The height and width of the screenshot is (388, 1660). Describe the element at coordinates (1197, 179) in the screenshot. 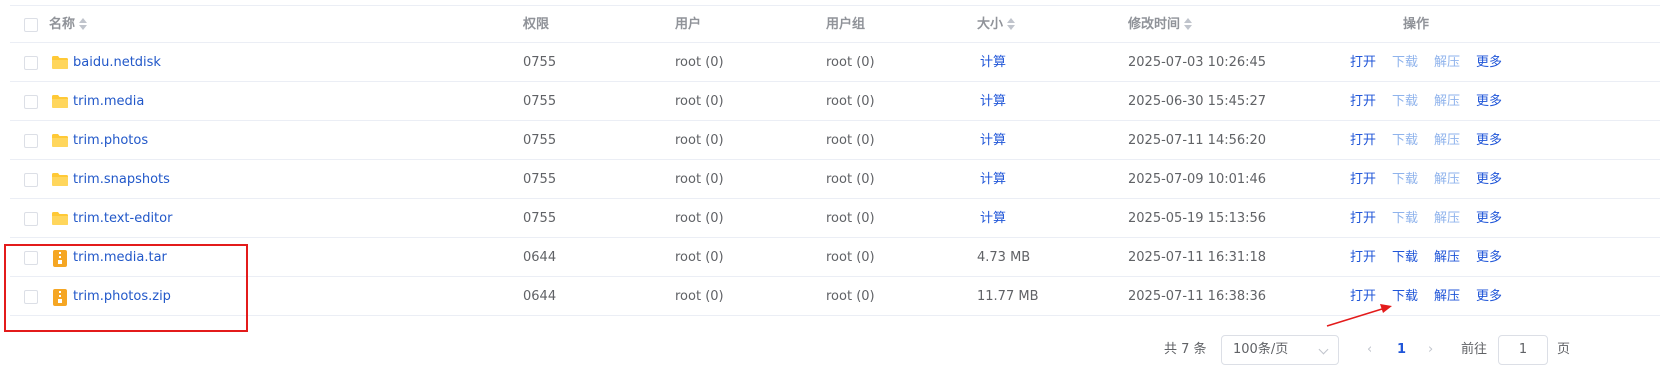

I see `mtime-cell: 2025-07-09 10:01:46` at that location.